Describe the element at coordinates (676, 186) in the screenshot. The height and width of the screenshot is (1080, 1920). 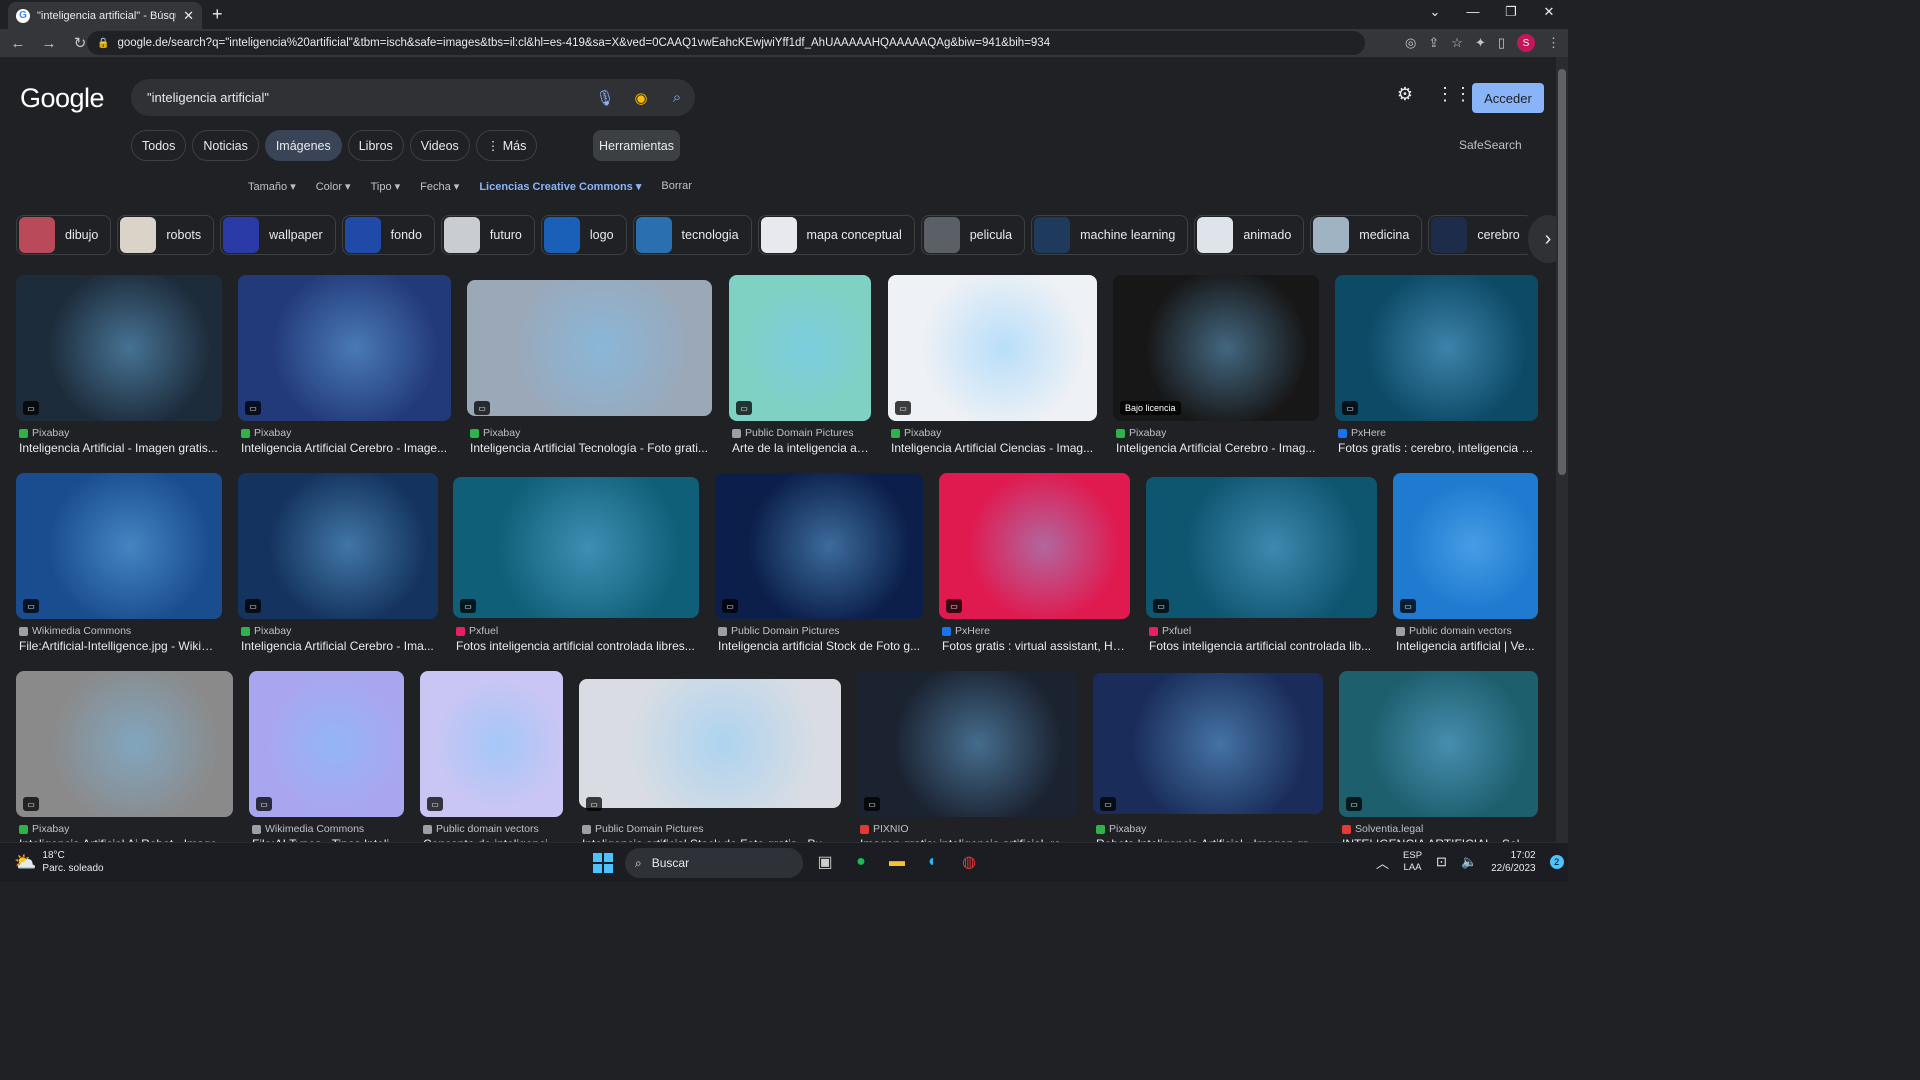
I see `filter-clear: Borrar` at that location.